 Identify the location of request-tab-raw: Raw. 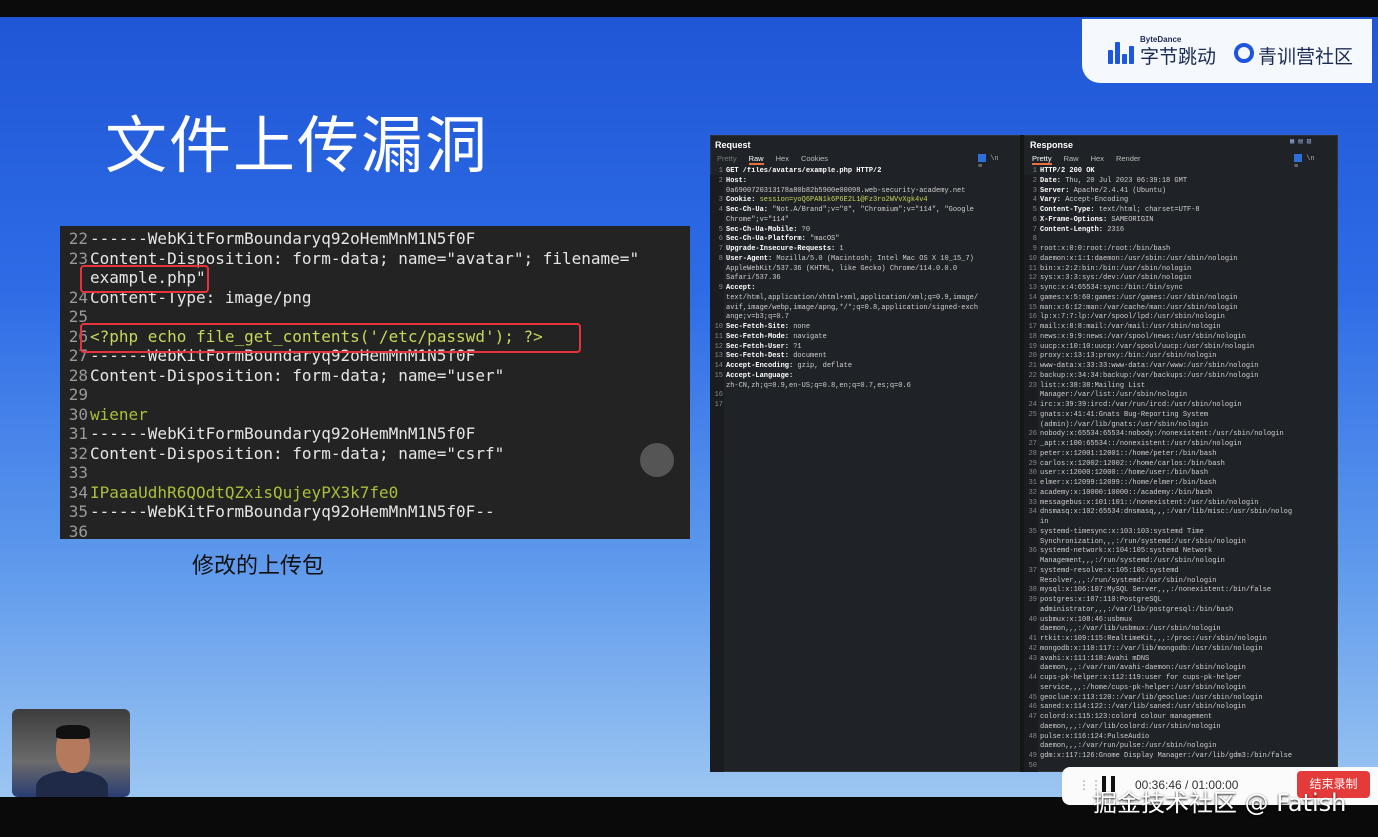
(756, 159).